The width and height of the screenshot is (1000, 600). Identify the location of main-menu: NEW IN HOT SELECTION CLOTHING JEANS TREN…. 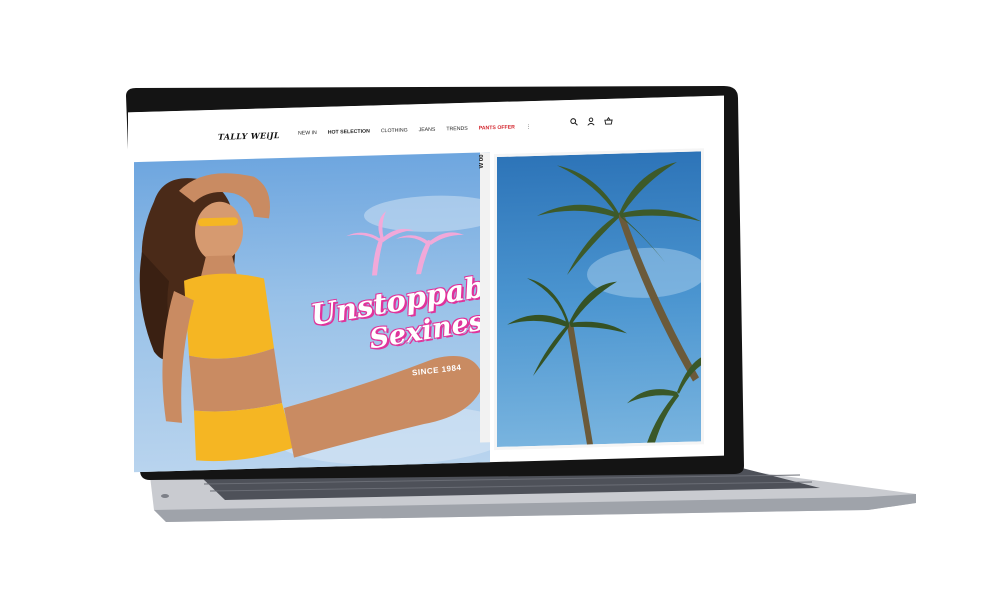
(414, 130).